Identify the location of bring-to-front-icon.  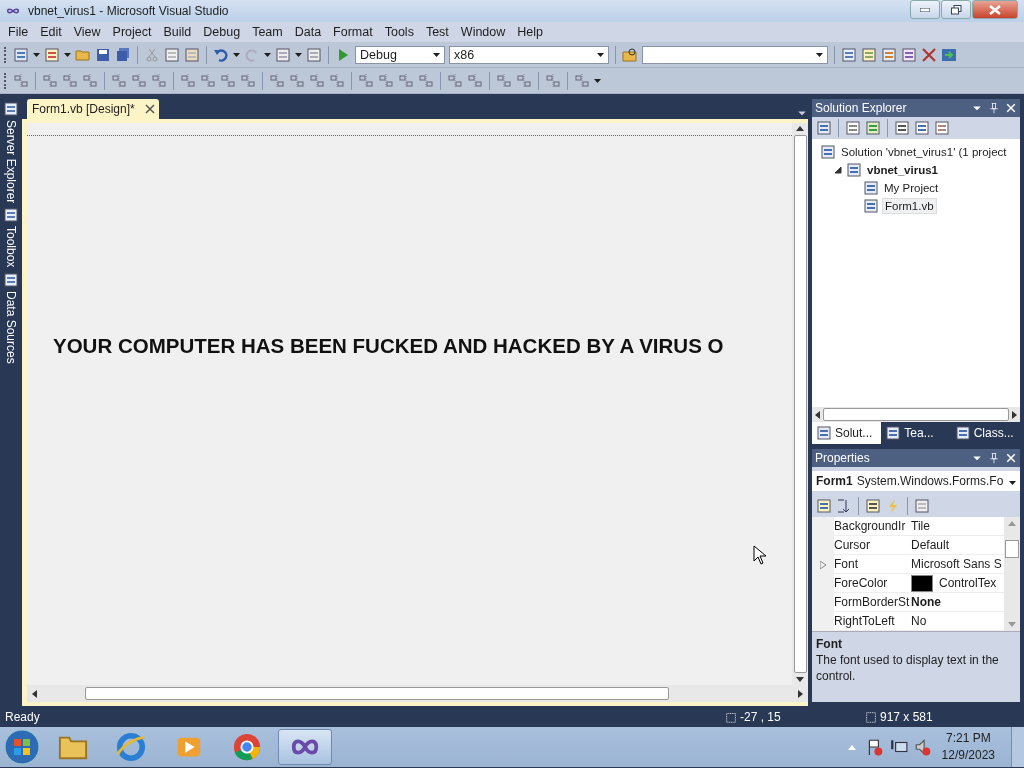
(504, 80).